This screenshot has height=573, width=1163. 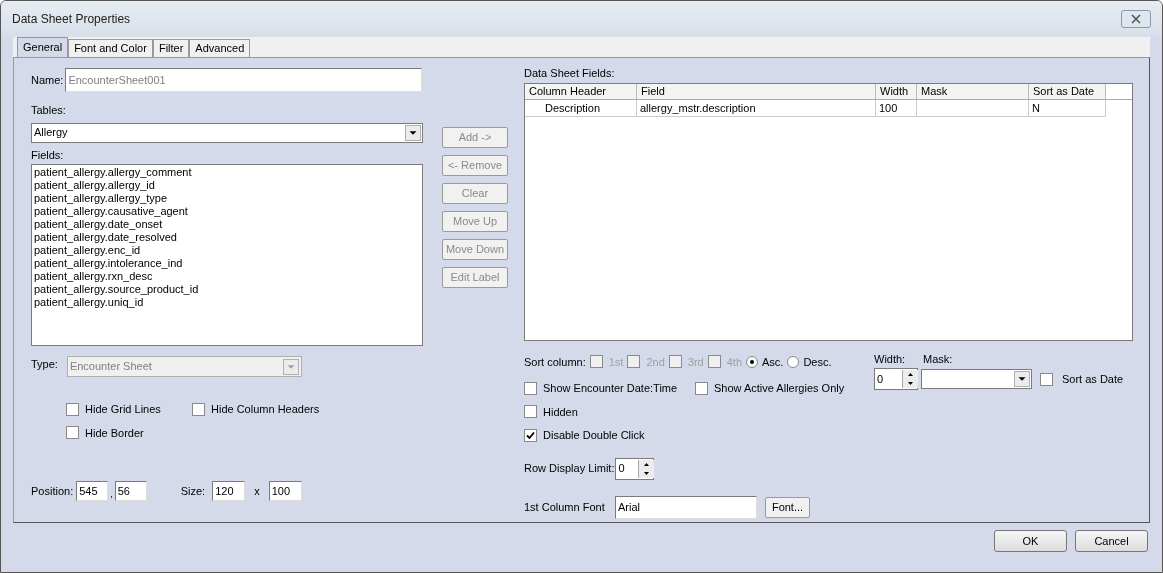 I want to click on checkbox-label: Hide Border, so click(x=114, y=433).